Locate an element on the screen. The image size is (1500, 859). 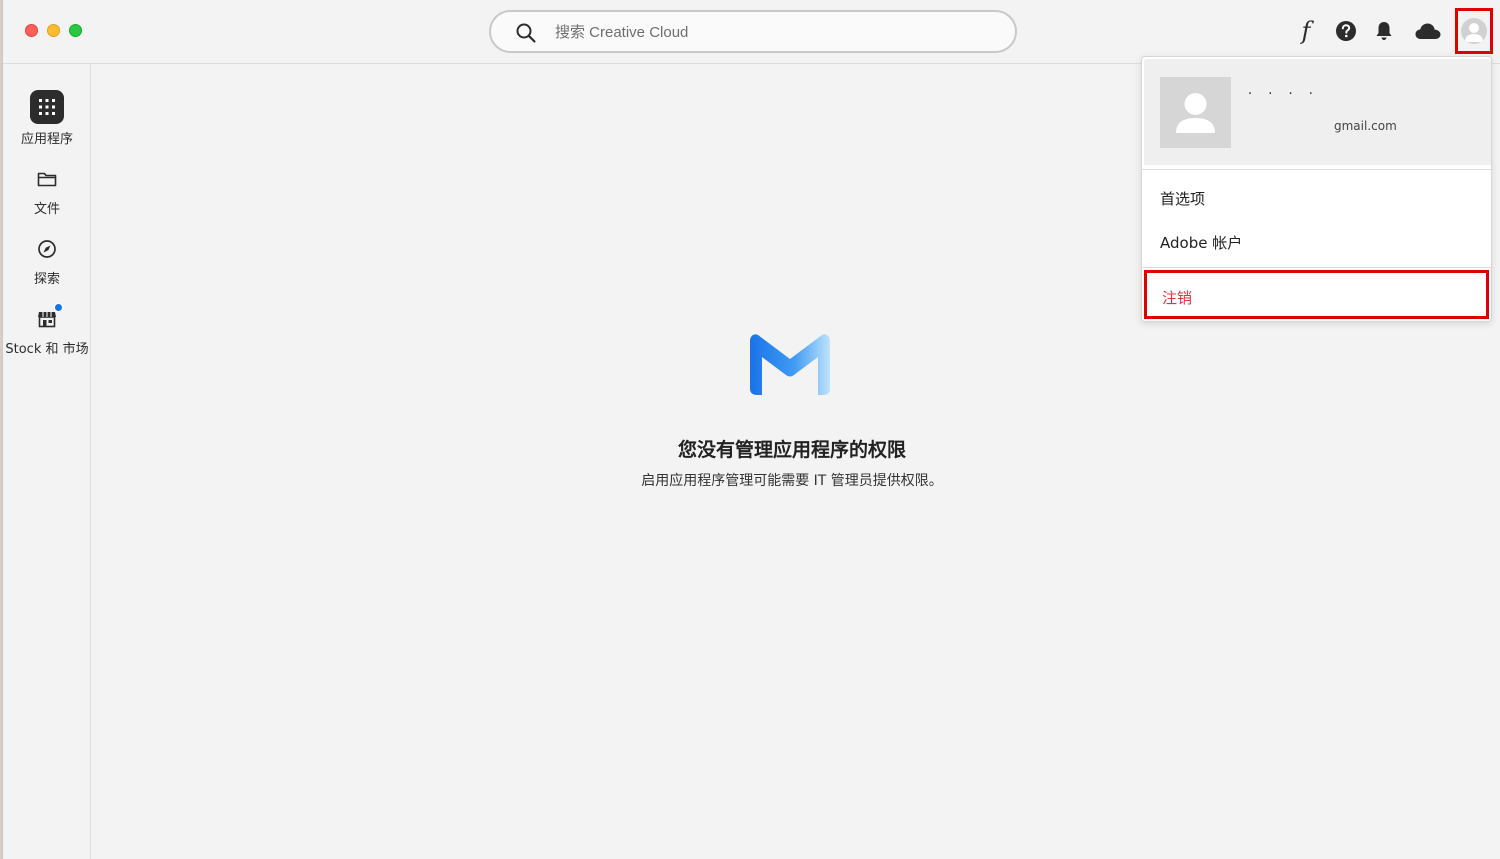
window-maximize-button is located at coordinates (75, 30).